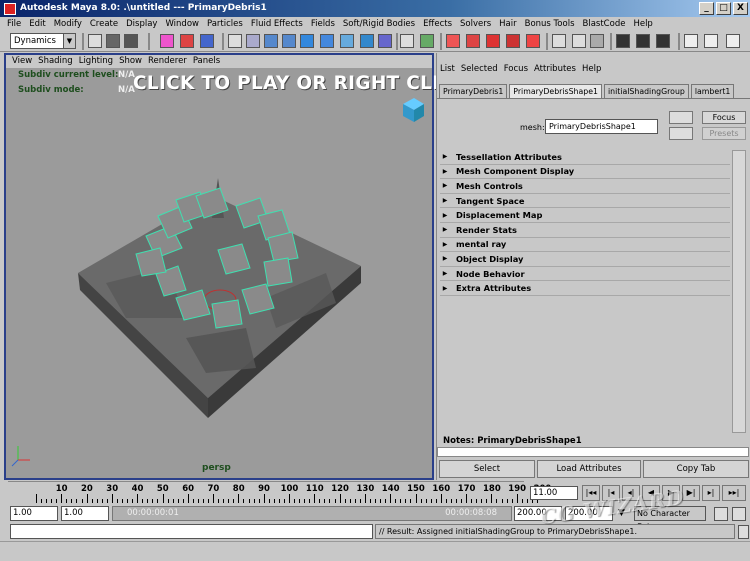 The width and height of the screenshot is (750, 561). I want to click on select-component-icon, so click(207, 41).